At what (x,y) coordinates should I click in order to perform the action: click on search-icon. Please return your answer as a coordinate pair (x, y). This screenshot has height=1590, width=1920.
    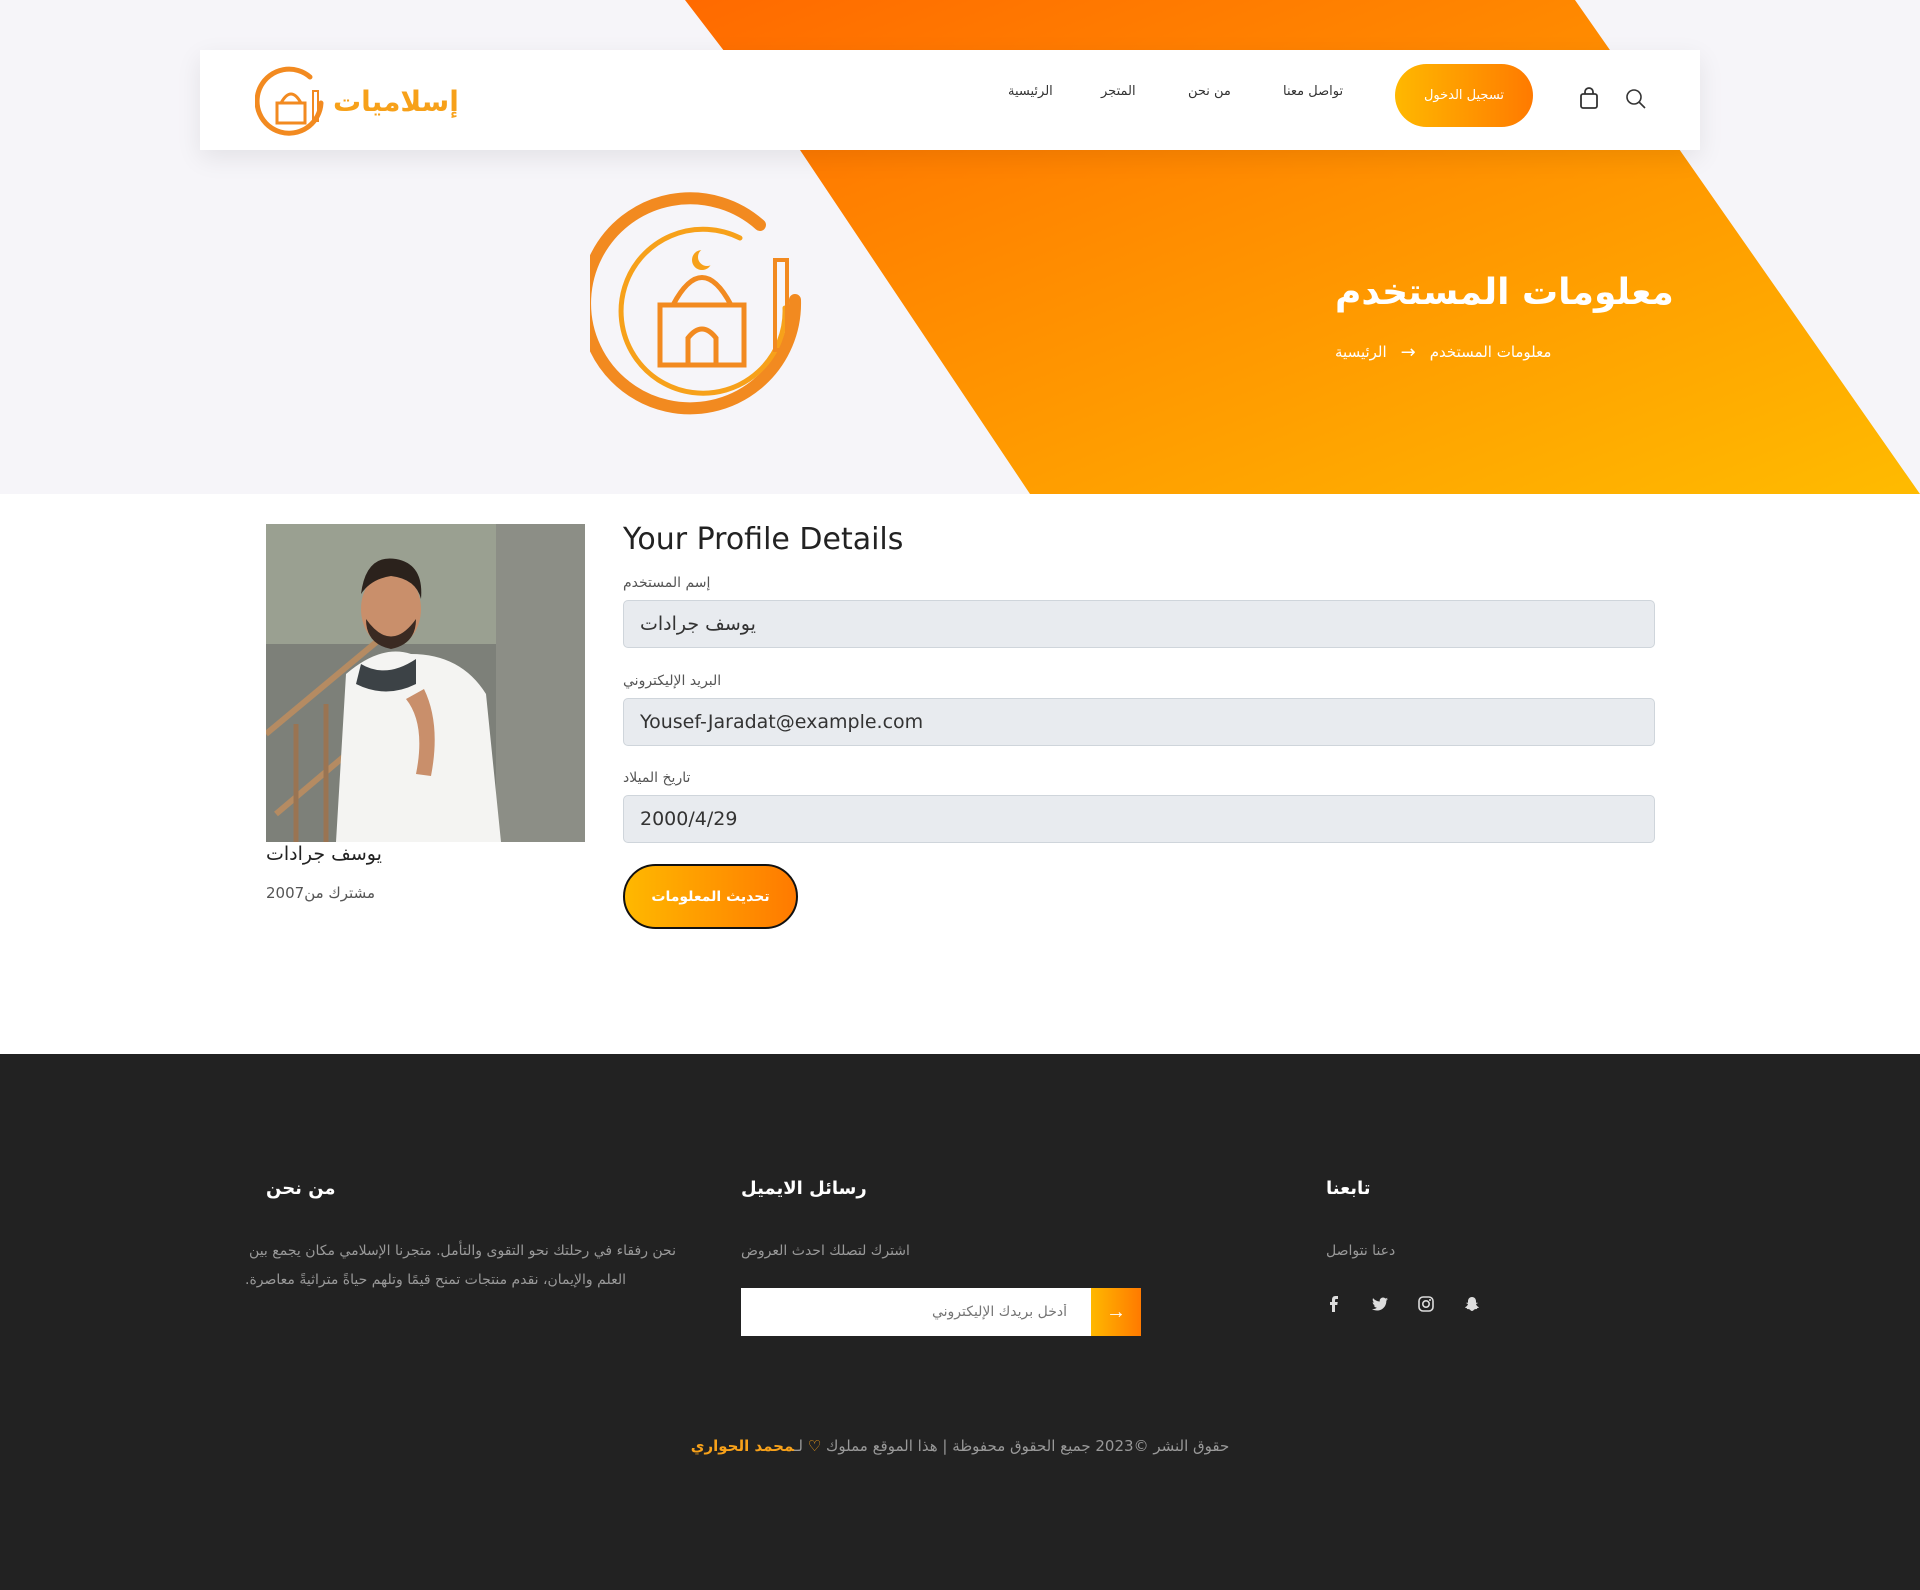
    Looking at the image, I should click on (1636, 99).